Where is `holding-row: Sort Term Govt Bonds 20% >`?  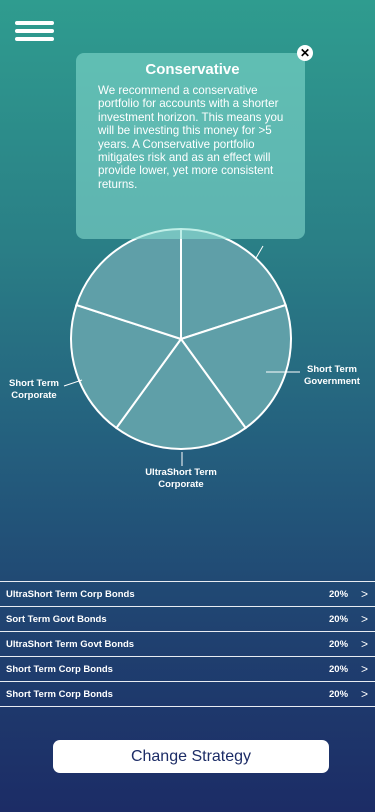
holding-row: Sort Term Govt Bonds 20% > is located at coordinates (187, 618).